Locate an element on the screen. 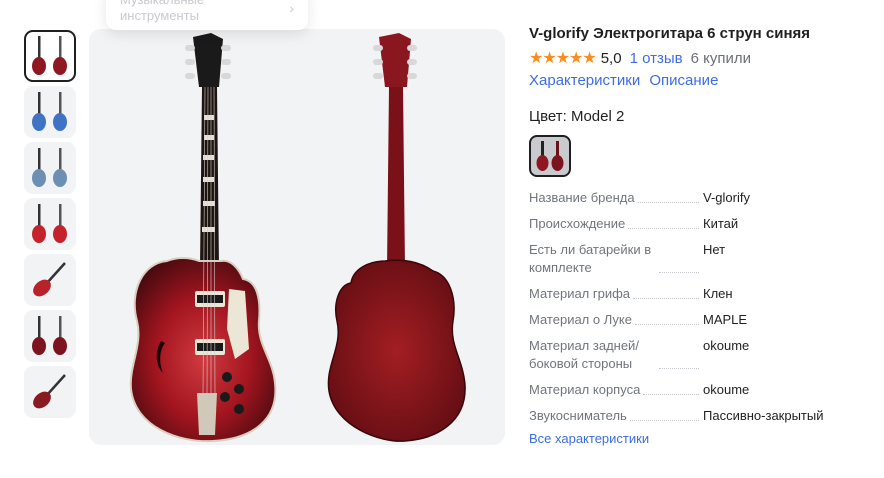 This screenshot has height=478, width=884. spec-name-cell: Есть ли батарейки в комплекте is located at coordinates (616, 259).